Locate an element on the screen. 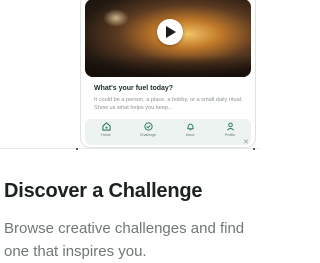 This screenshot has height=263, width=320. play-icon is located at coordinates (171, 32).